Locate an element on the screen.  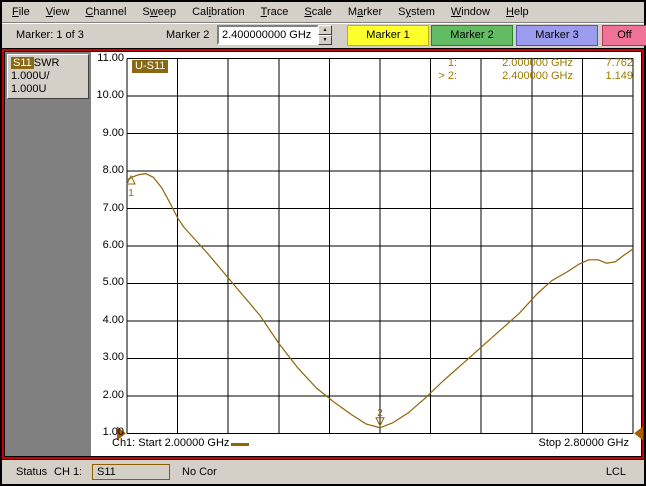
menu-item-help: Help is located at coordinates (517, 12).